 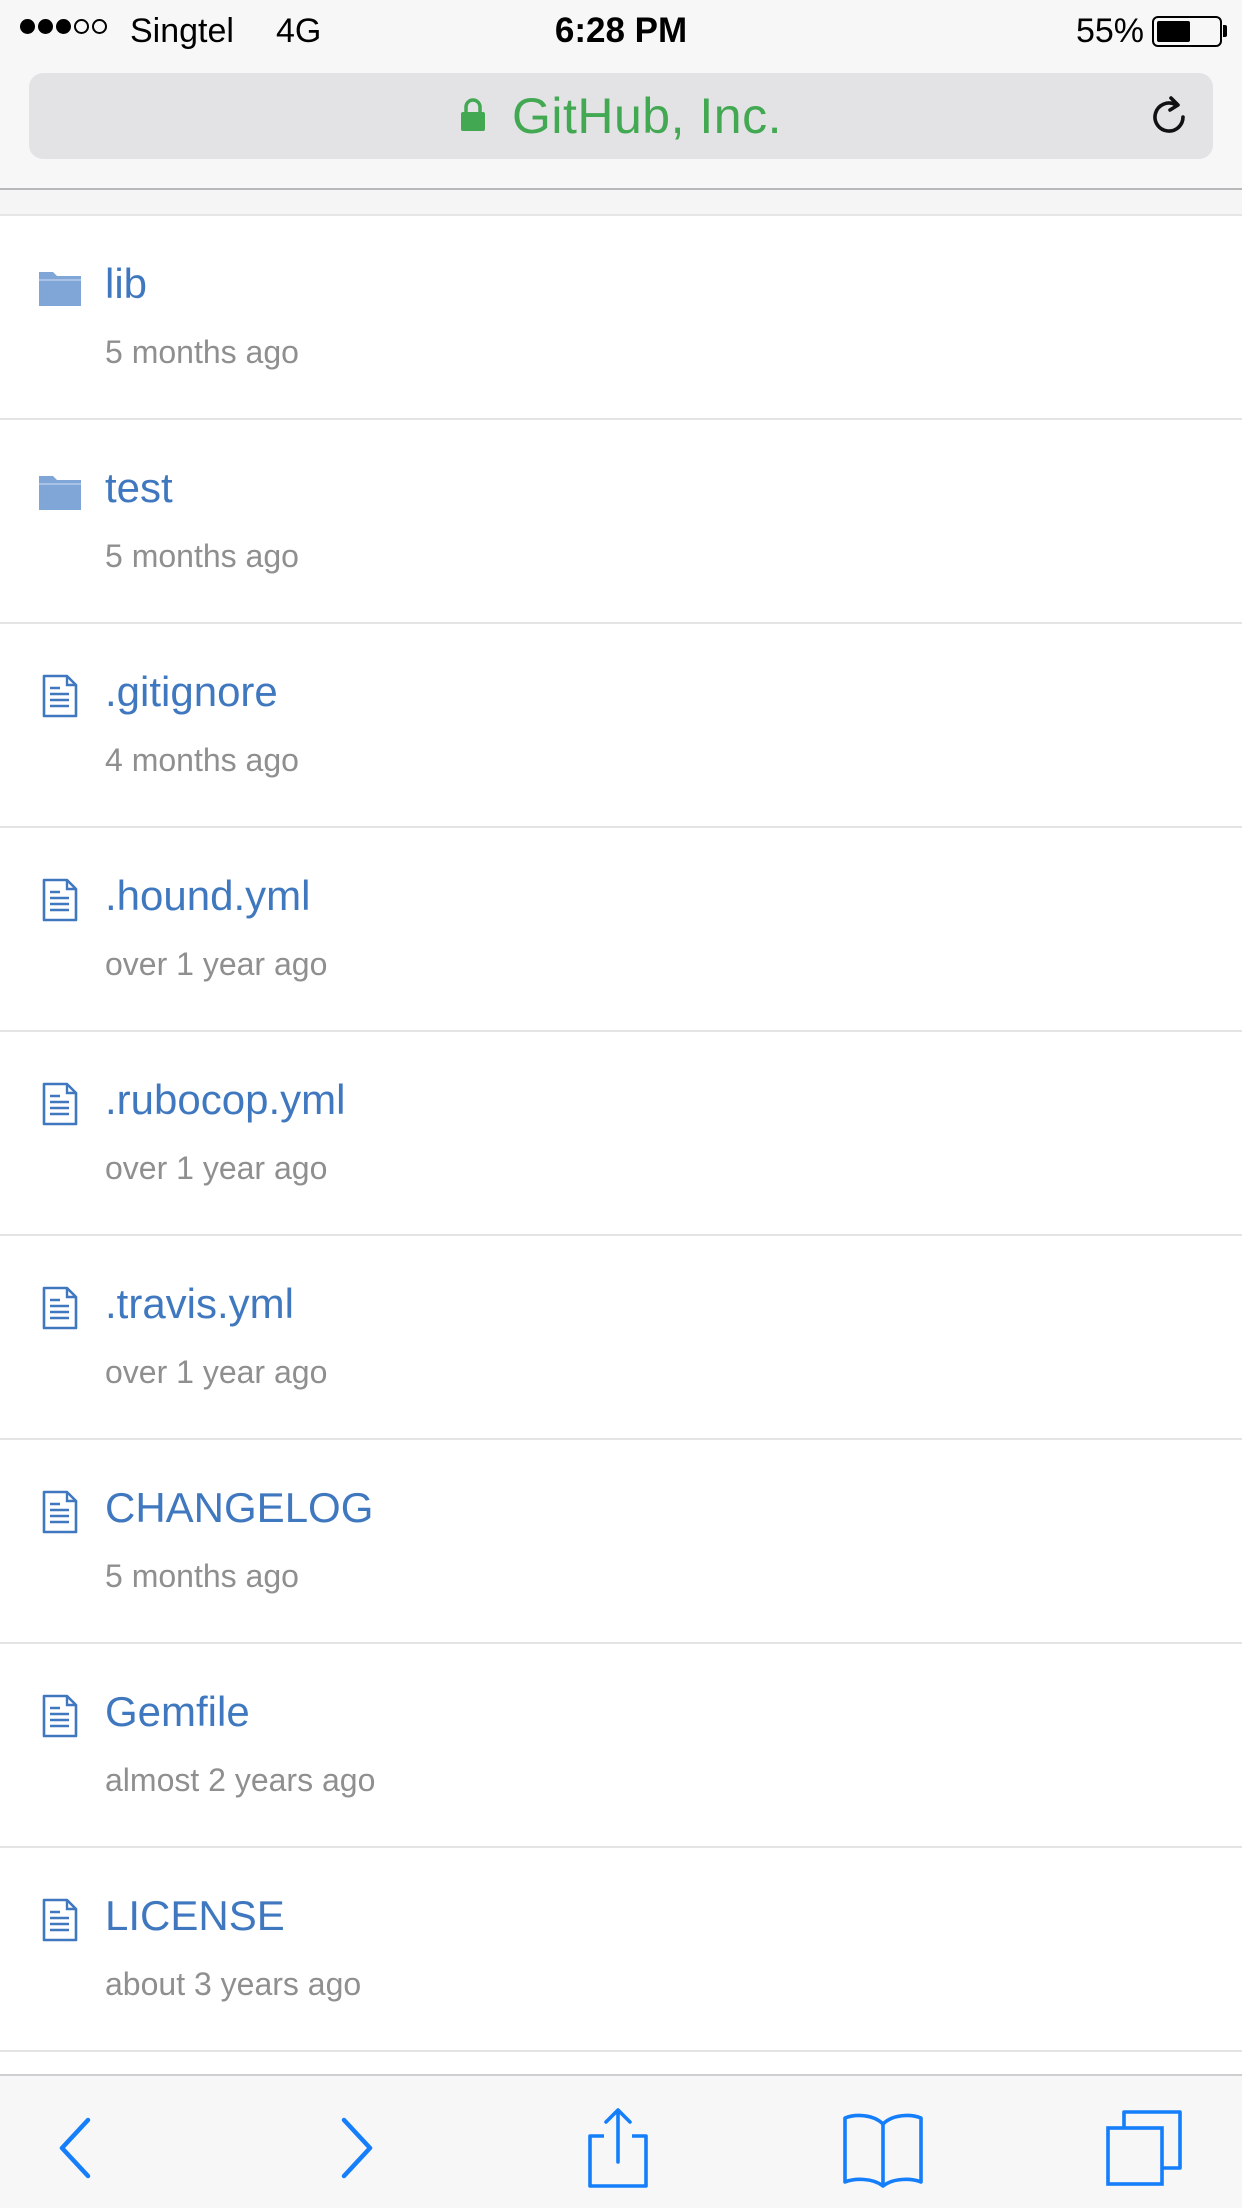 I want to click on file-name-link: lib, so click(x=126, y=284).